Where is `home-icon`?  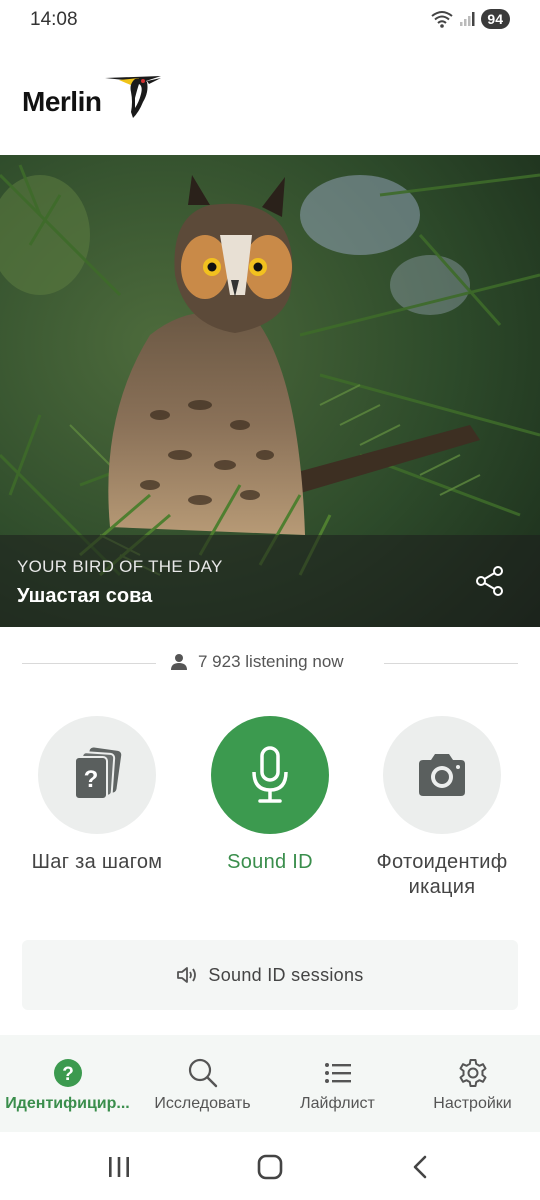 home-icon is located at coordinates (270, 1167).